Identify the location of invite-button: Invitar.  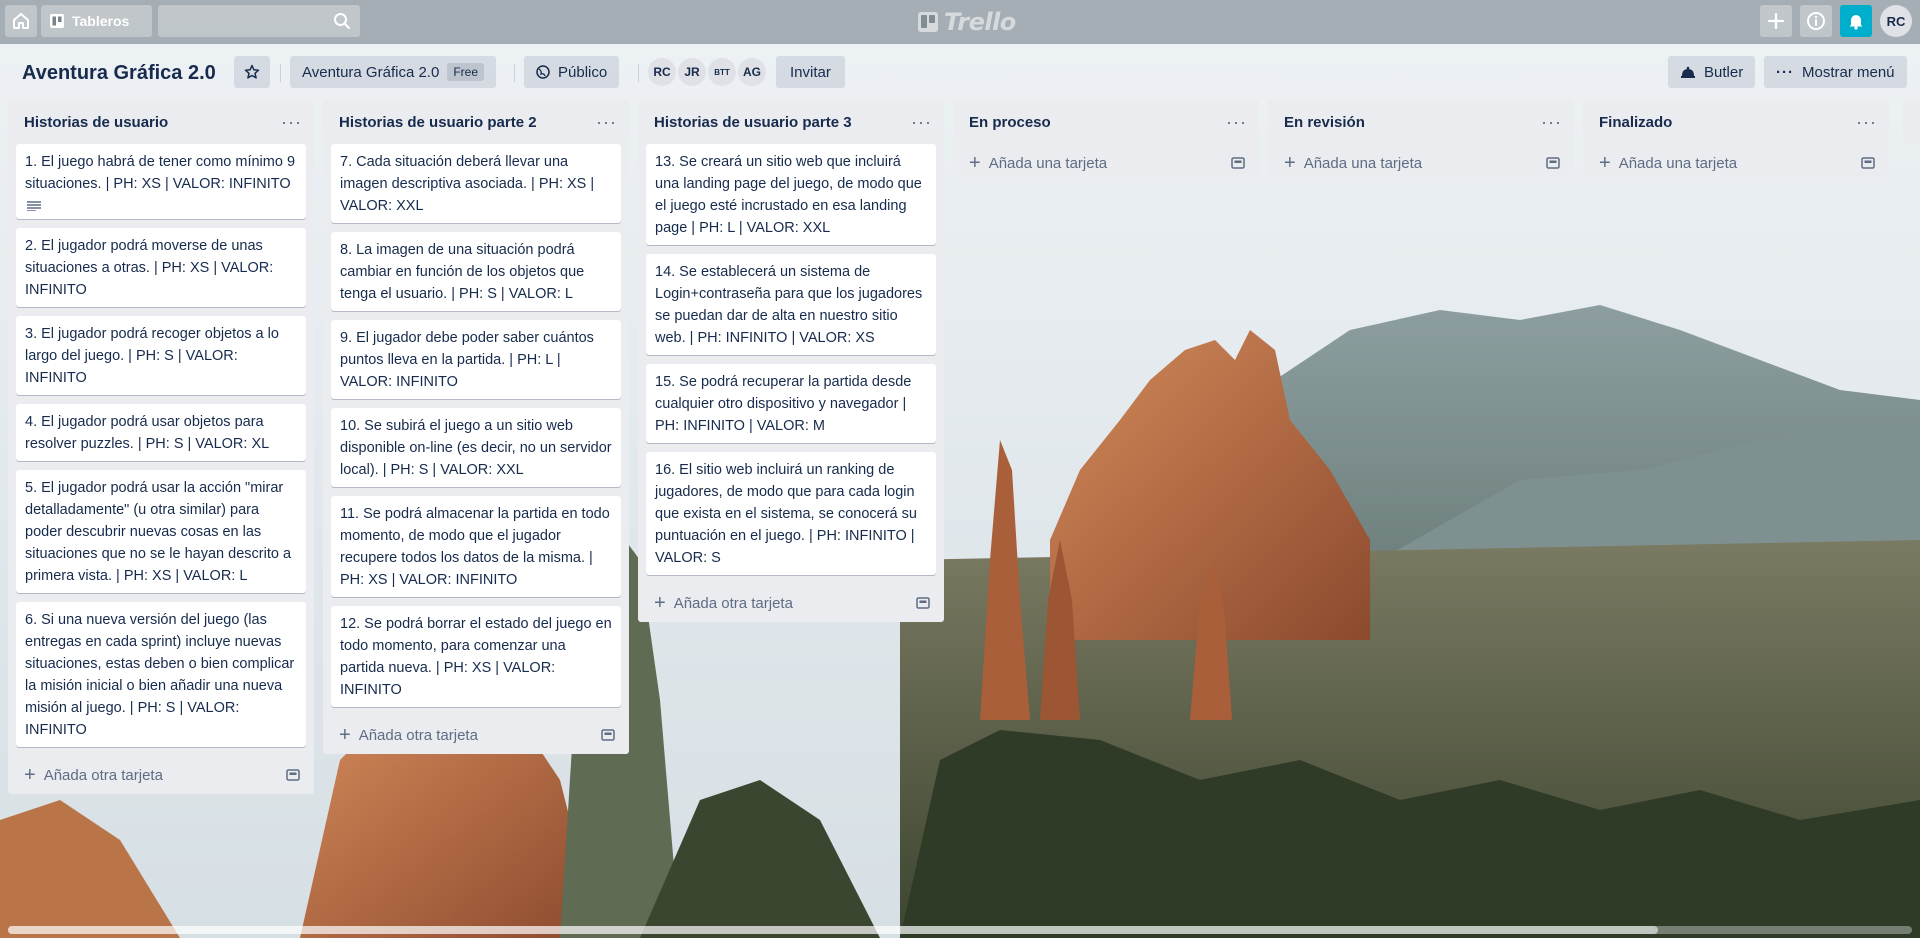
(810, 72).